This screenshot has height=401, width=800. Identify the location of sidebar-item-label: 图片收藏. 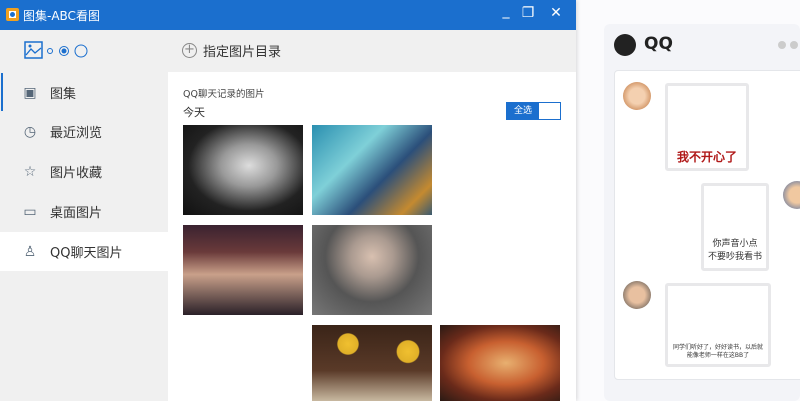
(76, 173).